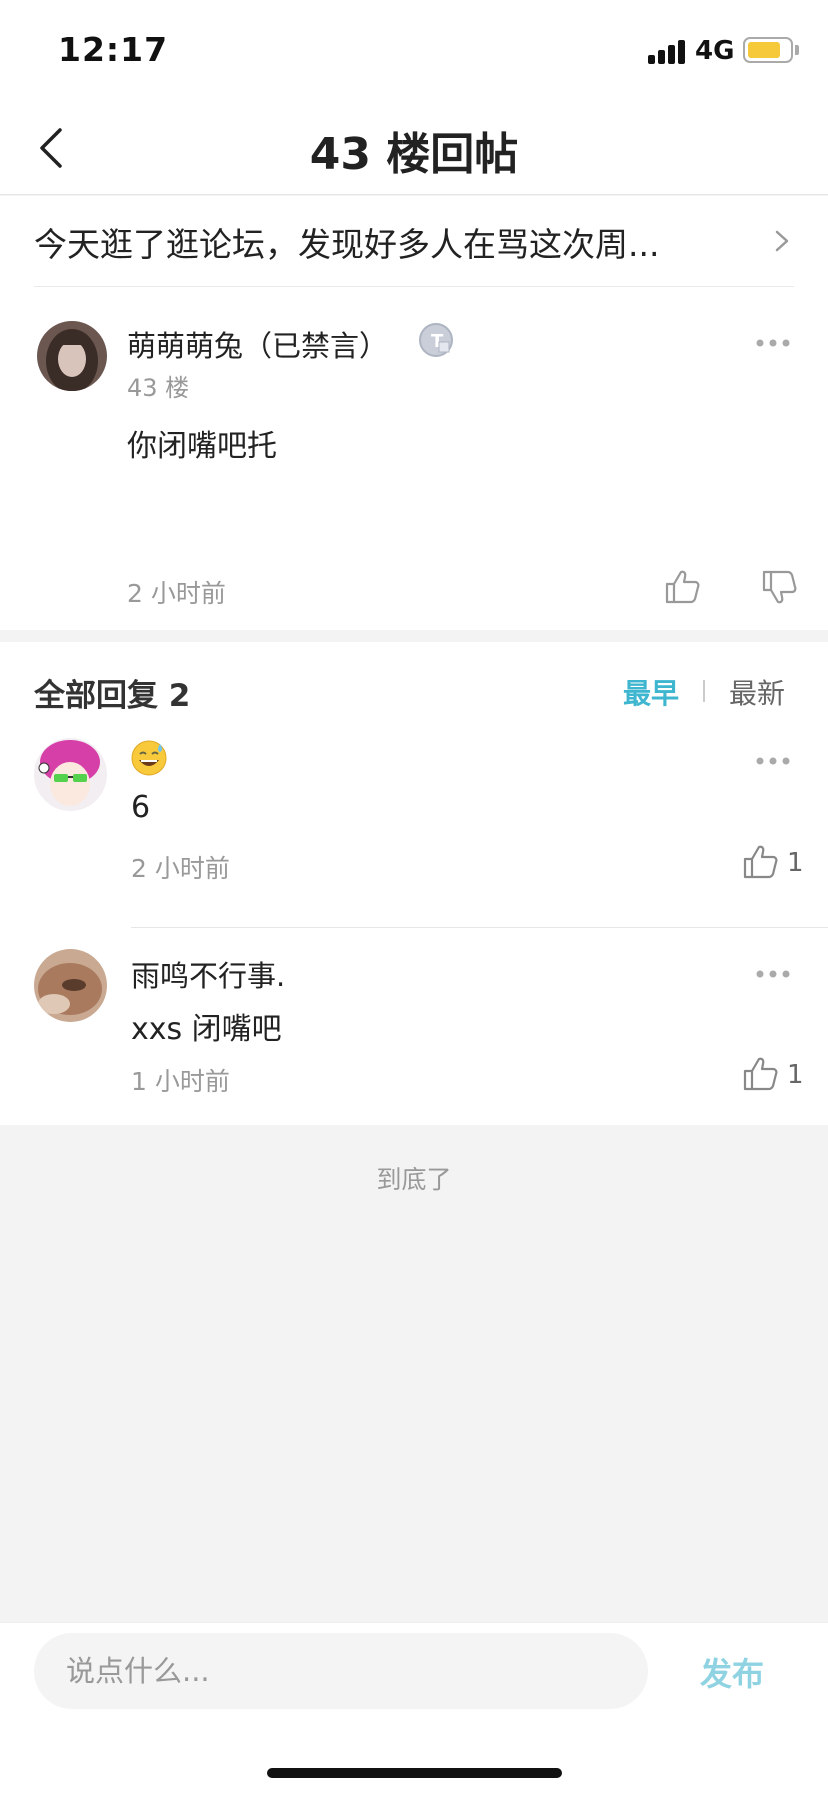  What do you see at coordinates (180, 868) in the screenshot?
I see `reply-time: 2 小时前` at bounding box center [180, 868].